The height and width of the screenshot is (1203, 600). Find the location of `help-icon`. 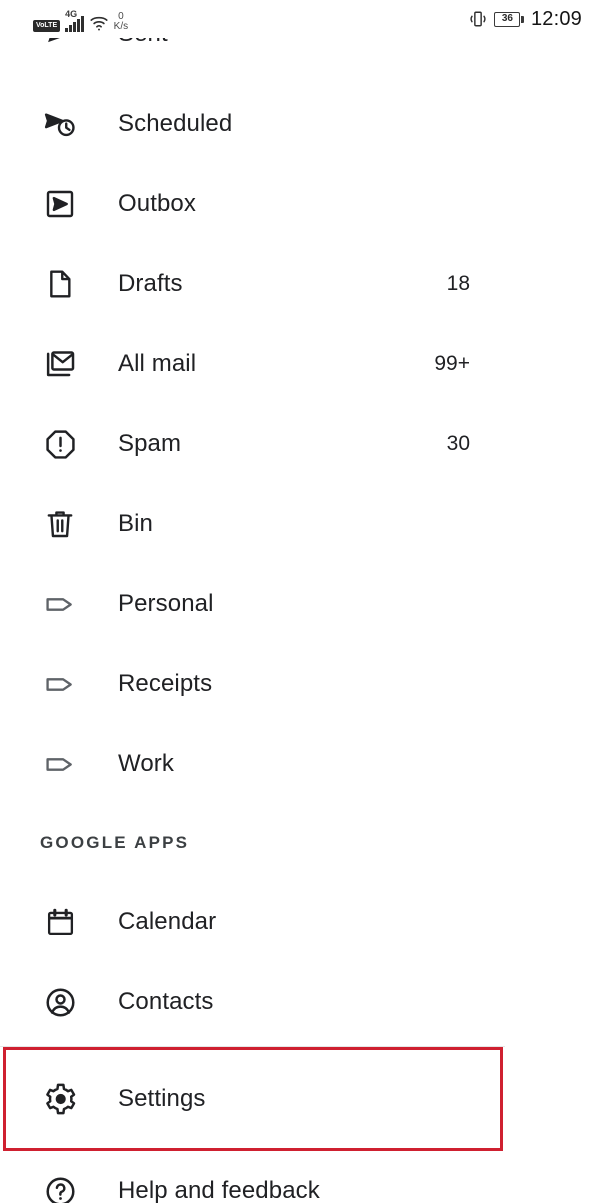

help-icon is located at coordinates (60, 1186).